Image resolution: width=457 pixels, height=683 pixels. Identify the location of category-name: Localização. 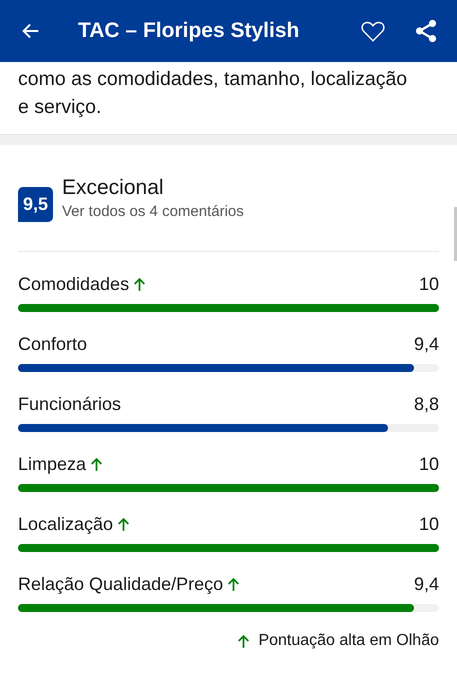
(66, 524).